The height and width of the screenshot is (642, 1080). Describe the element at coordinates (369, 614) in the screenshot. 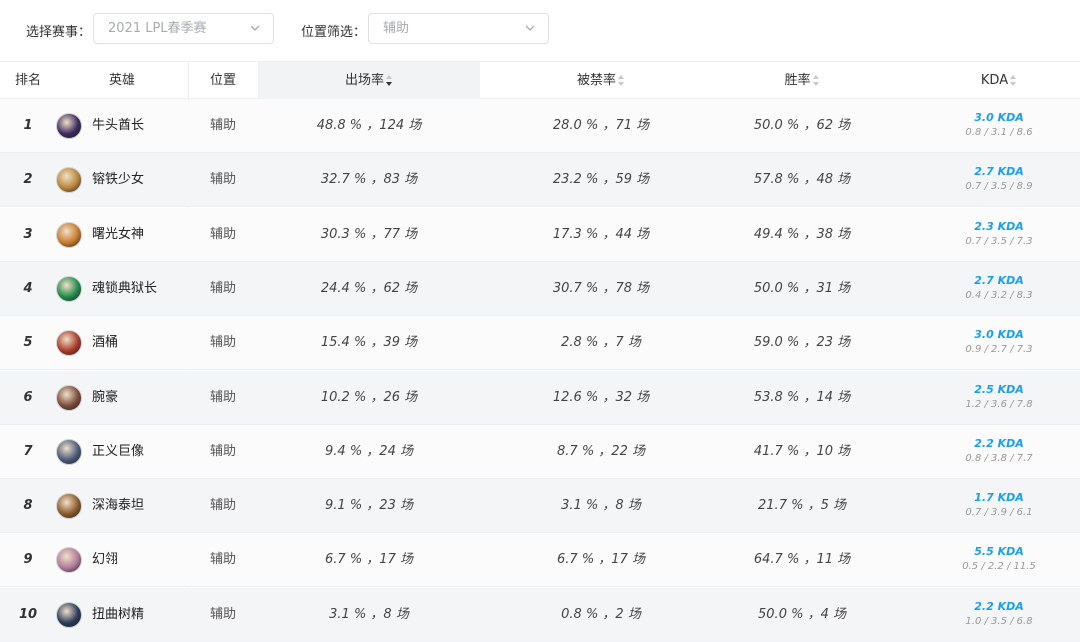

I see `pick-rate-cell: 3.1 % ，8 场` at that location.